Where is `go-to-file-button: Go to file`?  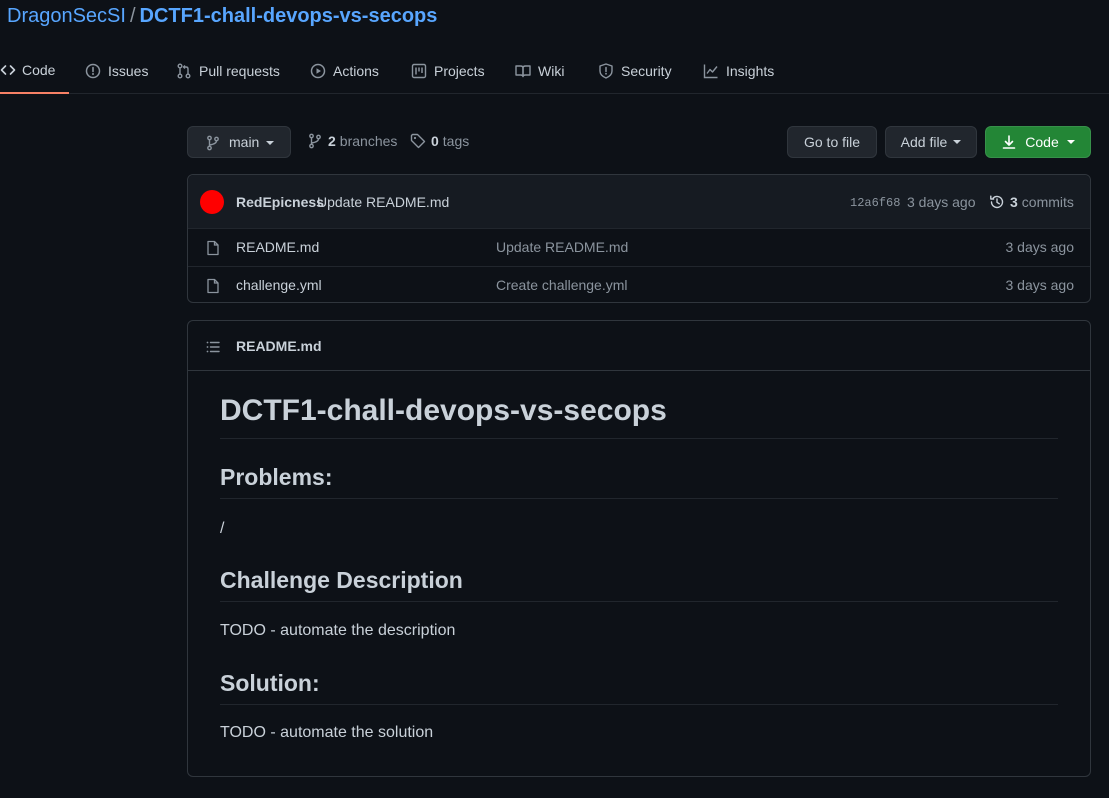
go-to-file-button: Go to file is located at coordinates (832, 142).